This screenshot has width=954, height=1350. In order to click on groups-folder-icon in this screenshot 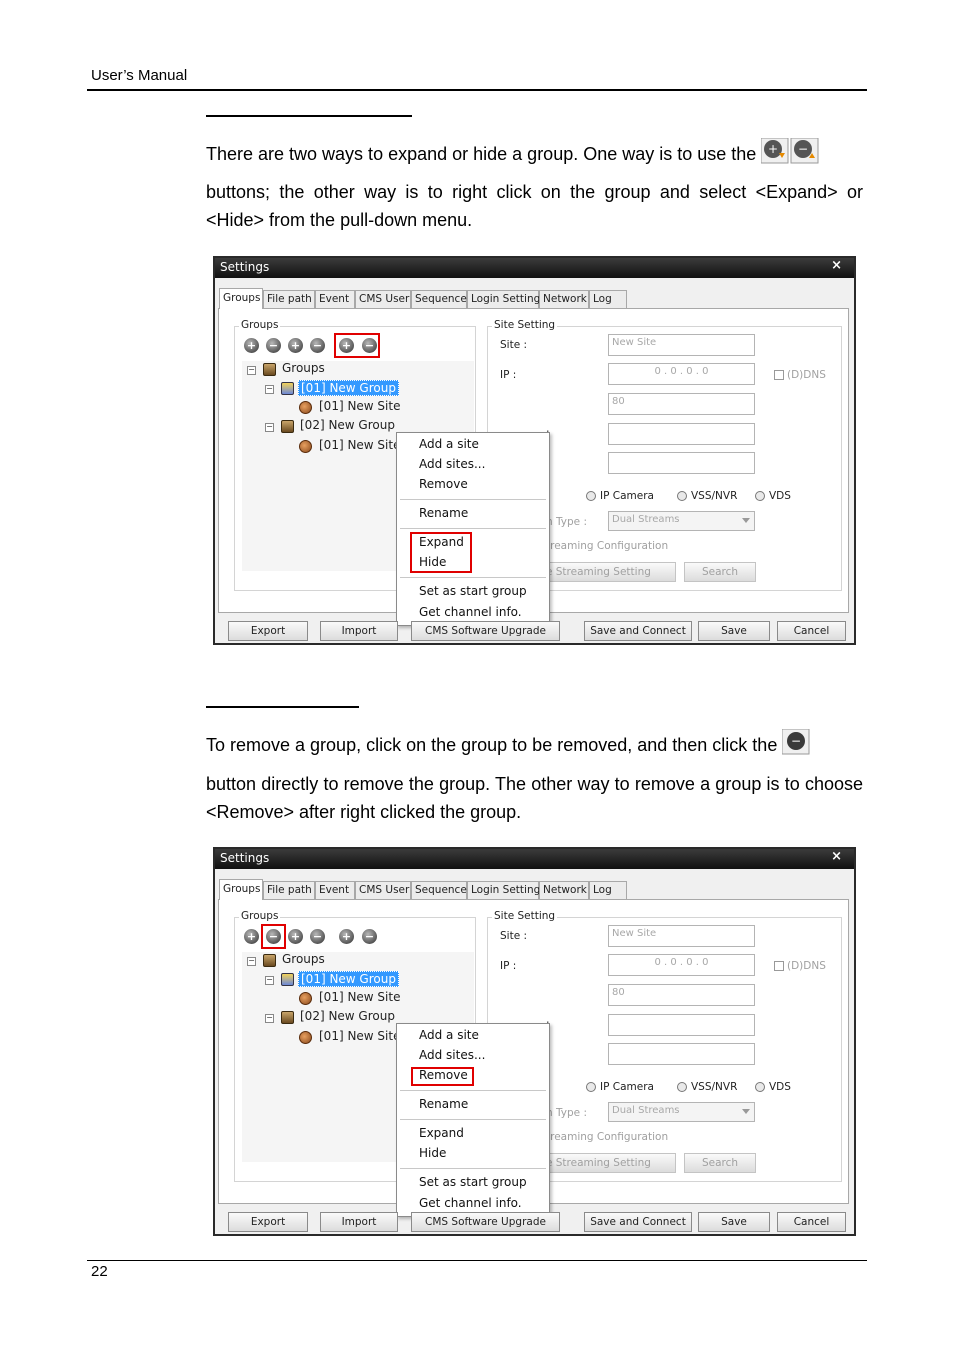, I will do `click(269, 369)`.